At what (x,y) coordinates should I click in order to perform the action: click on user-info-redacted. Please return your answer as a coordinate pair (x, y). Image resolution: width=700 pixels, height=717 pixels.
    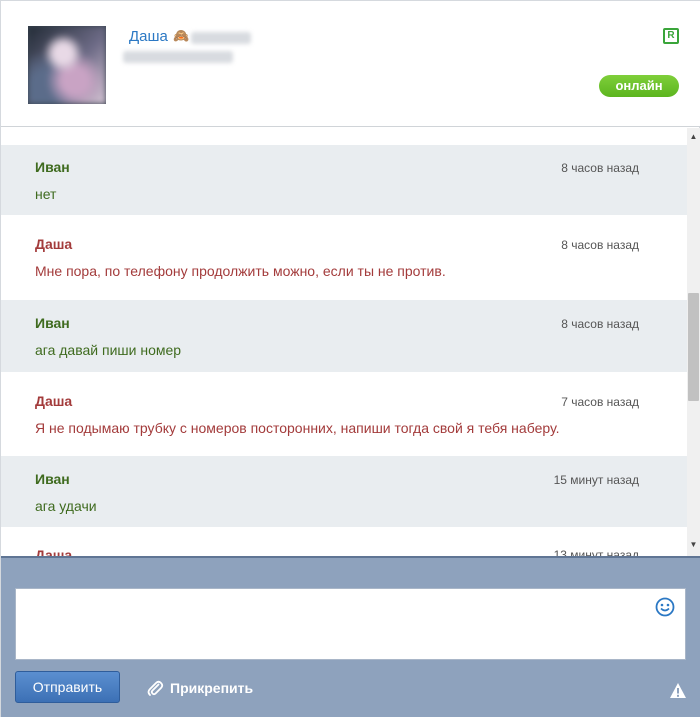
    Looking at the image, I should click on (221, 38).